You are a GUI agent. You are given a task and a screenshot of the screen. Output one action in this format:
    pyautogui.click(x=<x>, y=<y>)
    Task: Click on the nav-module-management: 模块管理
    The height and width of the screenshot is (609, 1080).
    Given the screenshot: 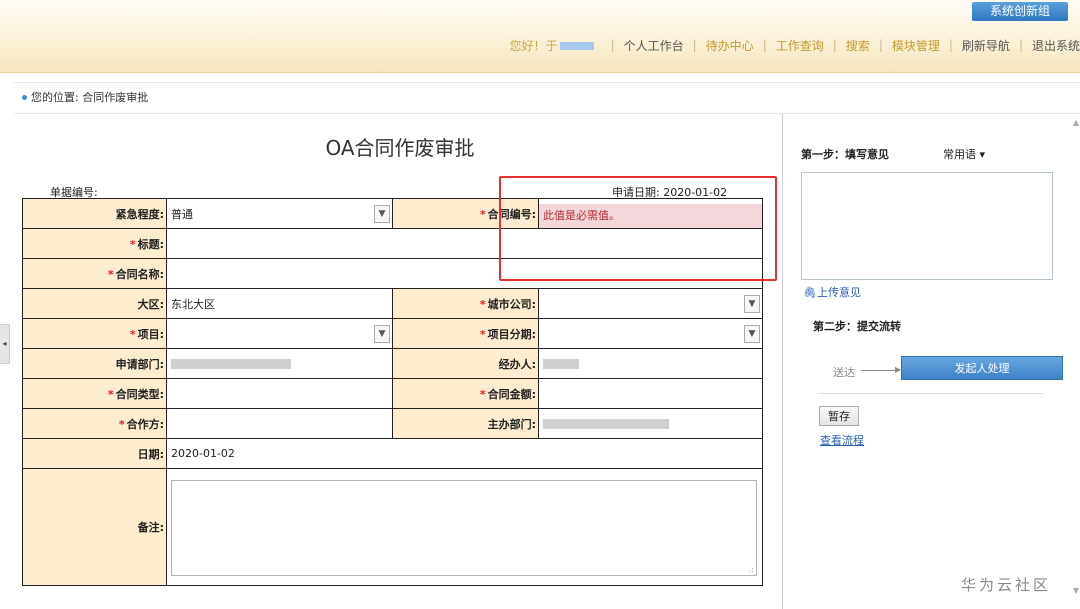 What is the action you would take?
    pyautogui.click(x=916, y=45)
    